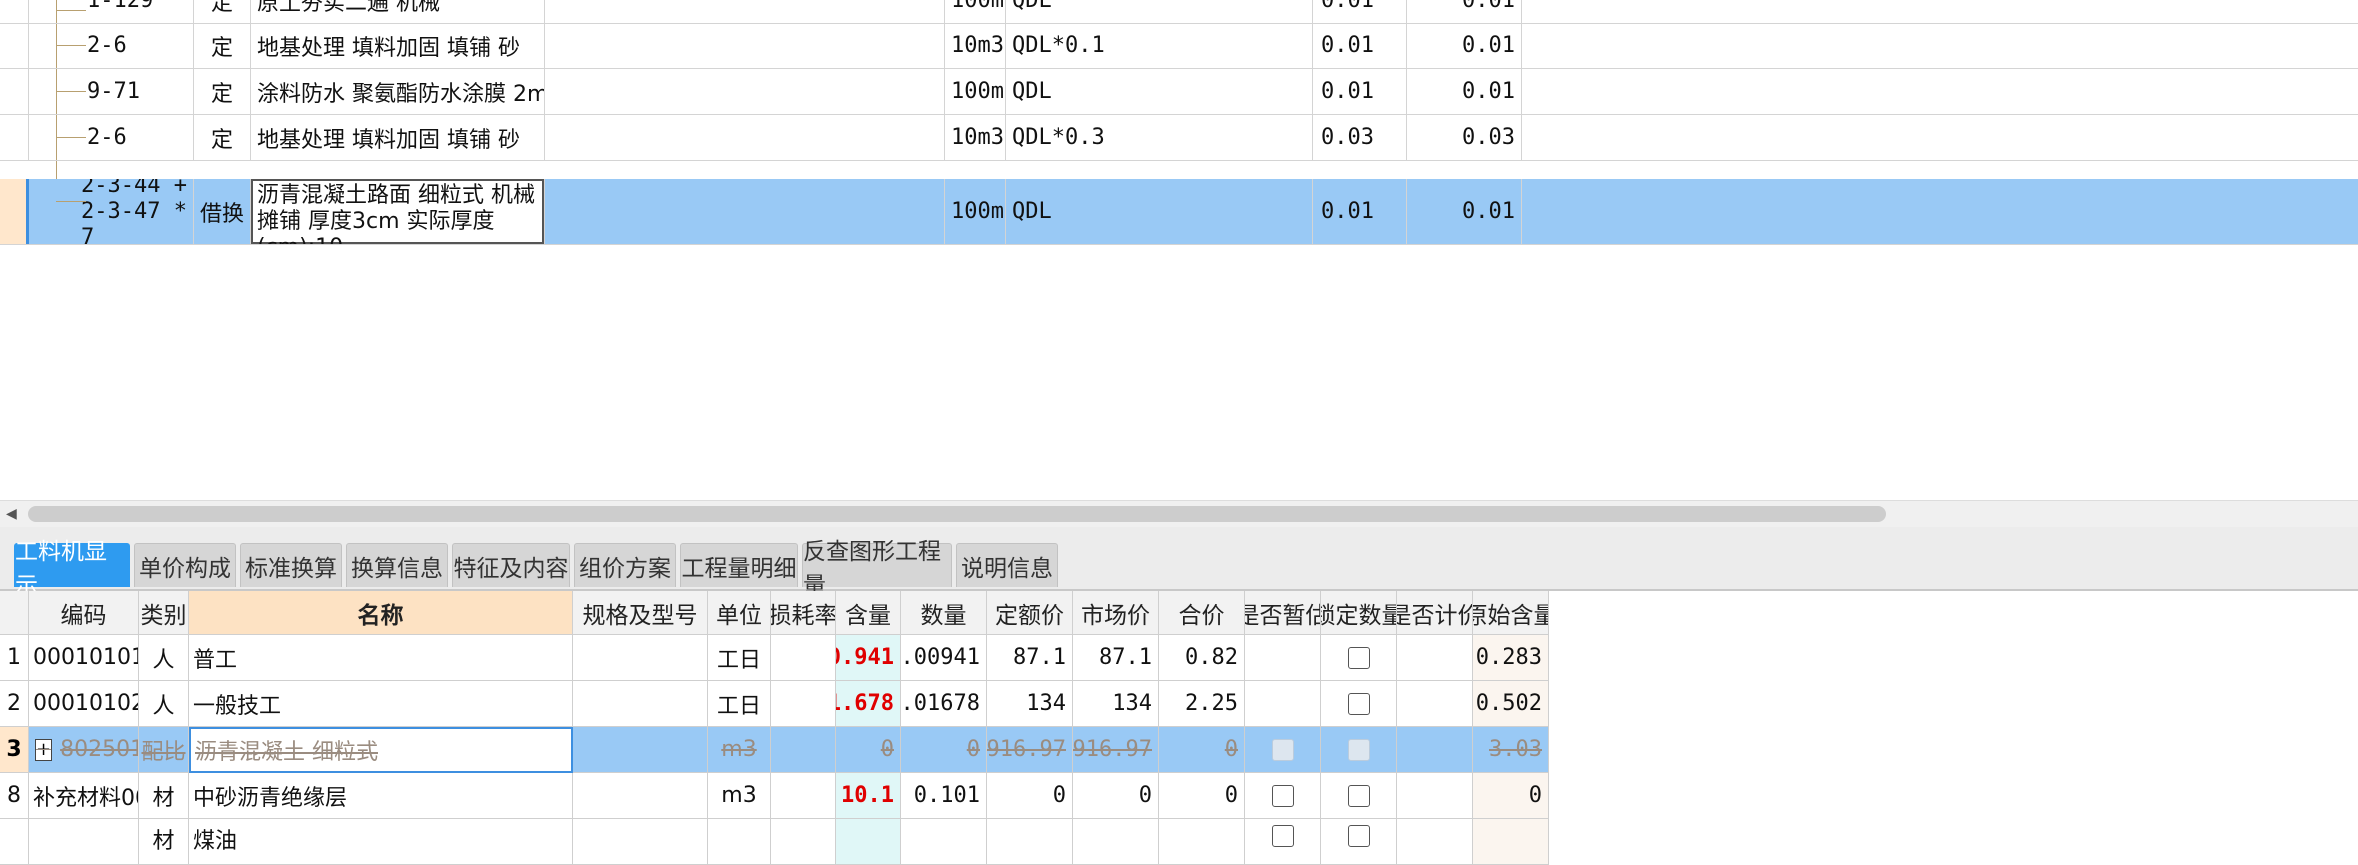 The height and width of the screenshot is (865, 2358). I want to click on market-price-cell: 0, so click(1116, 796).